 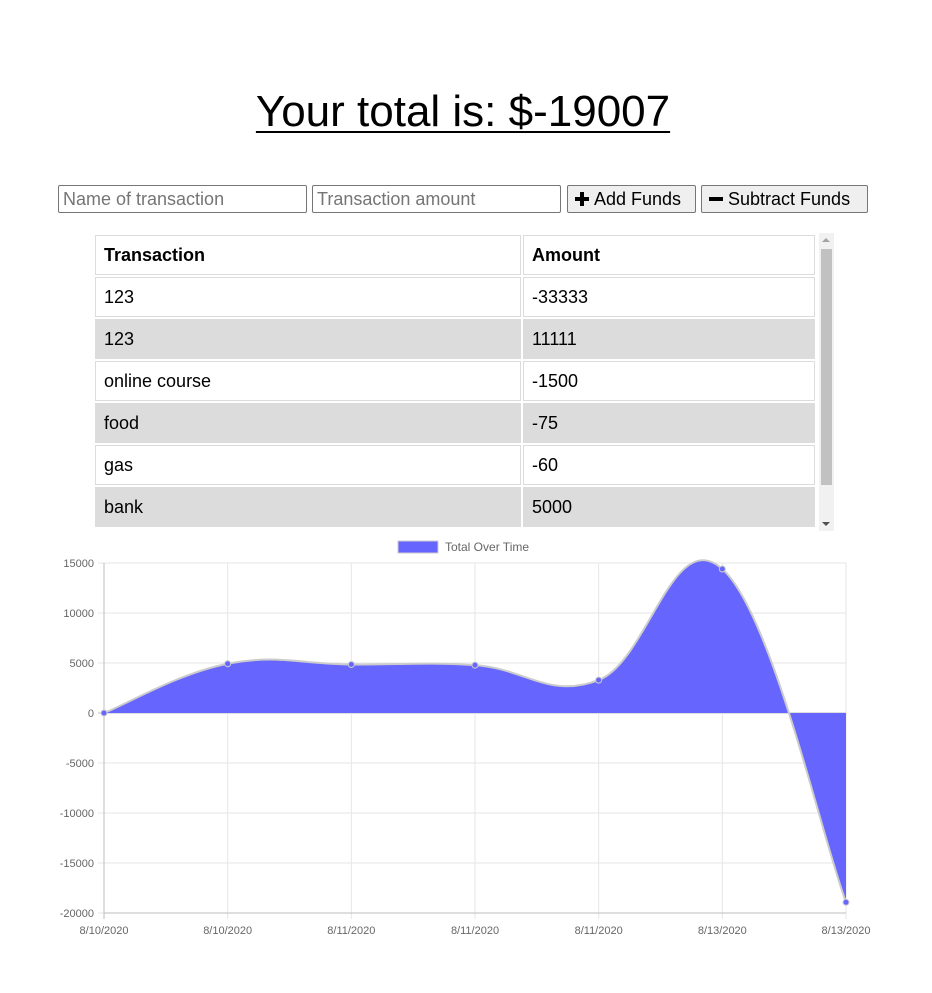 What do you see at coordinates (182, 199) in the screenshot?
I see `transaction-name-input` at bounding box center [182, 199].